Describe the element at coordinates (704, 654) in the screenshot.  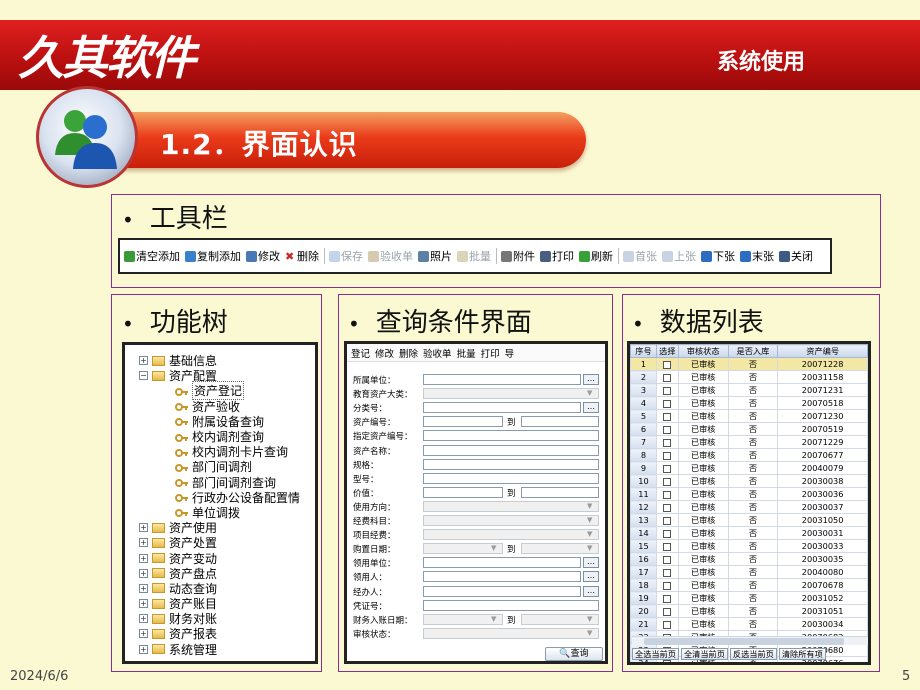
I see `grid-action-button: 全清当前页` at that location.